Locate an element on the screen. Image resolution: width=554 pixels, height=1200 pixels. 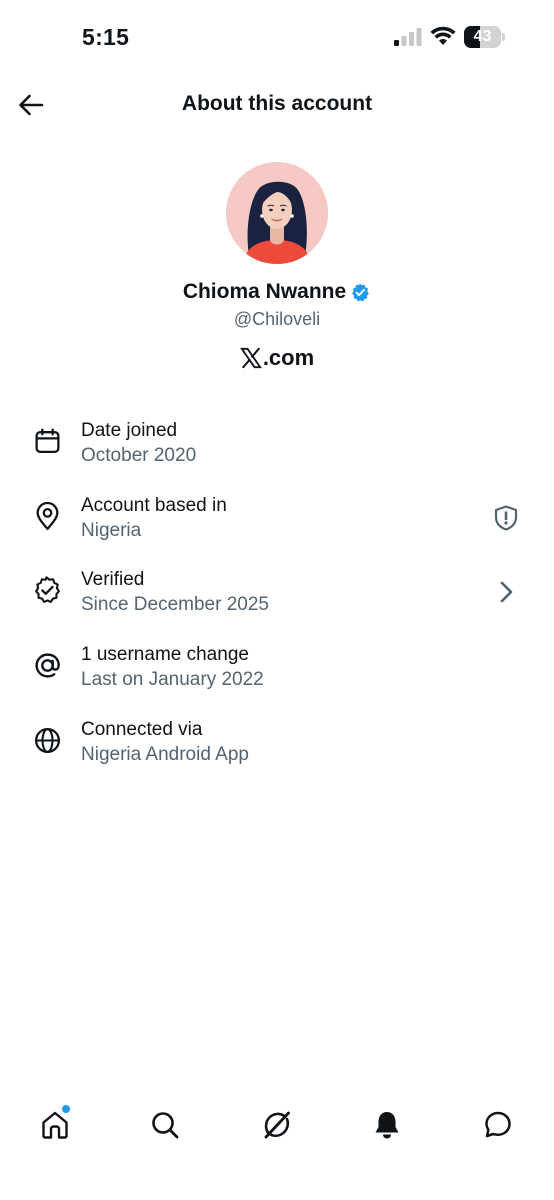
battery-level: 43 is located at coordinates (482, 36).